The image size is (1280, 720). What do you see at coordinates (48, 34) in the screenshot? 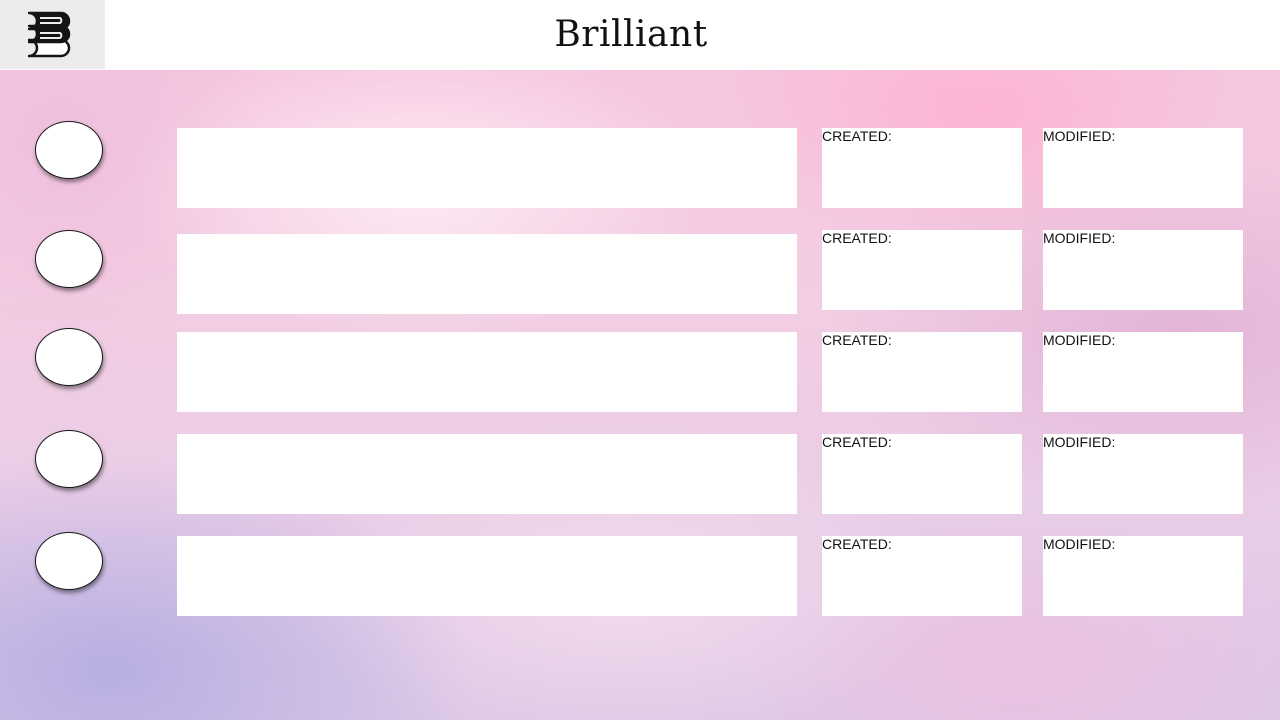
I see `books-stack-icon` at bounding box center [48, 34].